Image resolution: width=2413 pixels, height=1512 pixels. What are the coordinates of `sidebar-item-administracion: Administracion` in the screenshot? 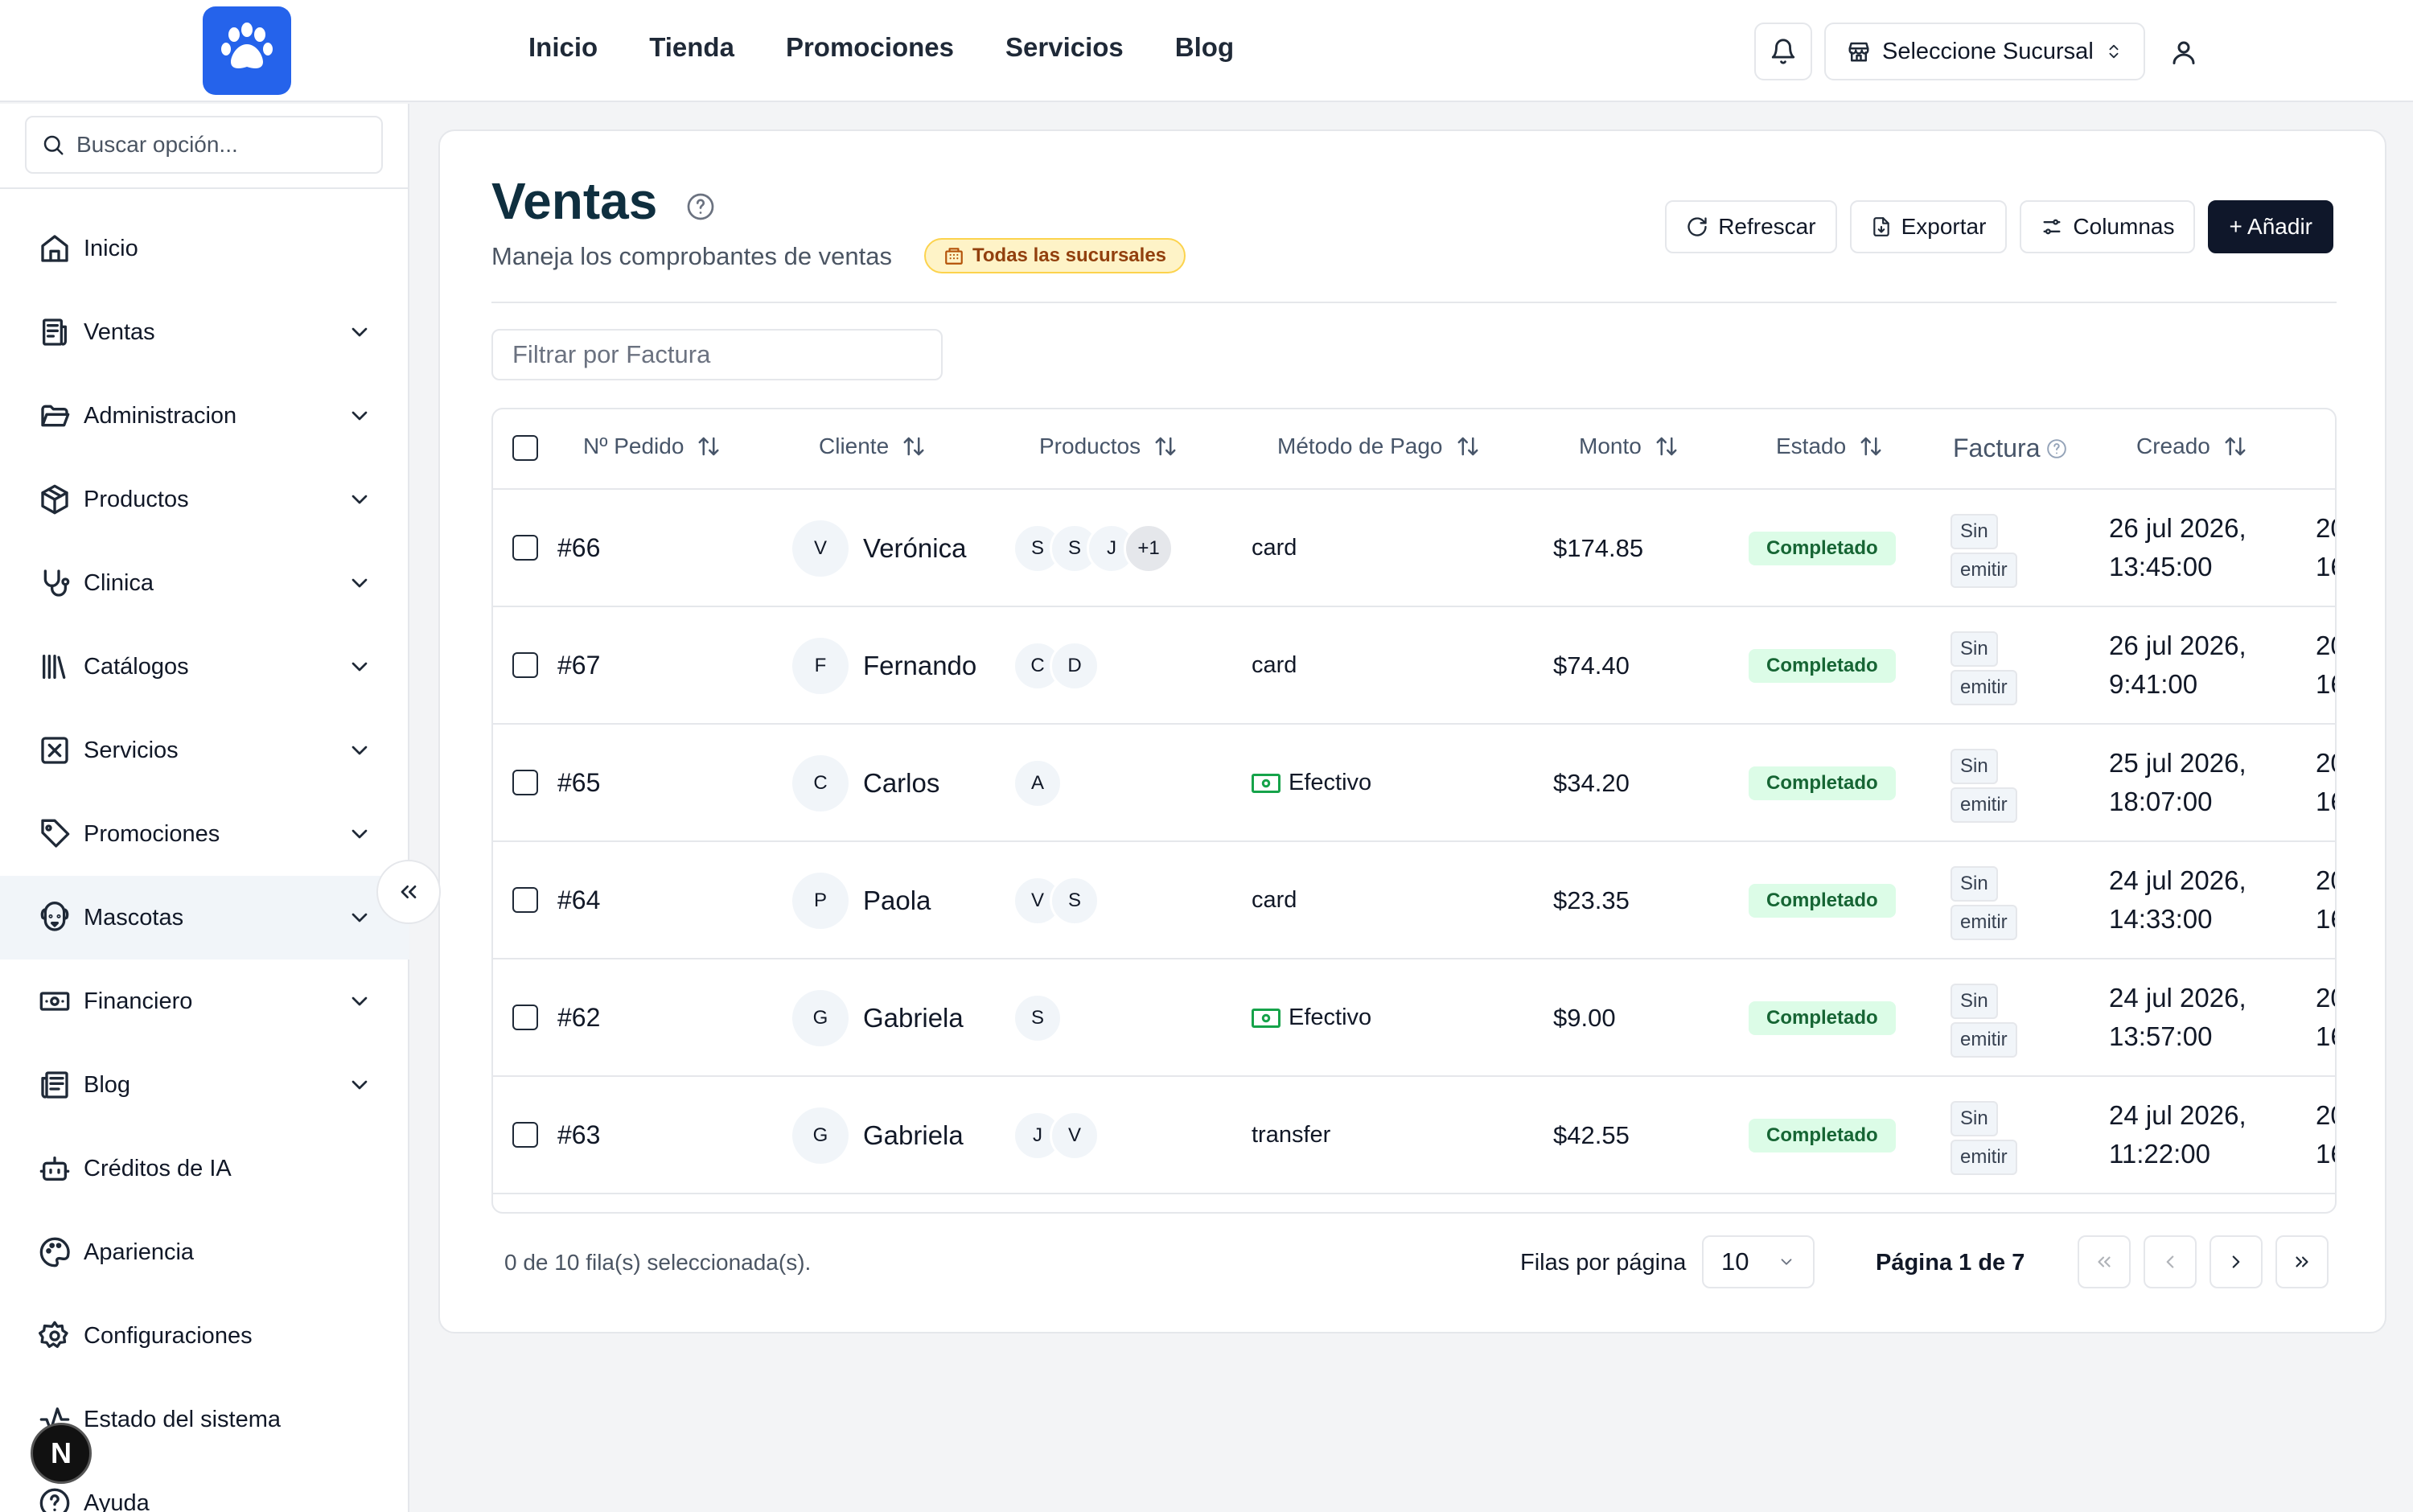 It's located at (204, 416).